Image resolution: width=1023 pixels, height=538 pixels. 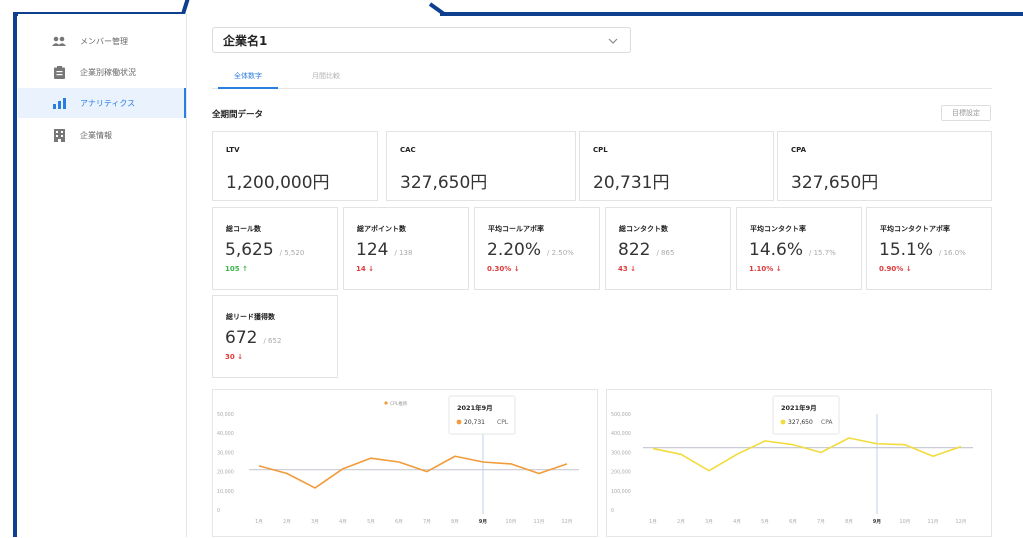 What do you see at coordinates (621, 473) in the screenshot?
I see `y-tick-label: 200,000` at bounding box center [621, 473].